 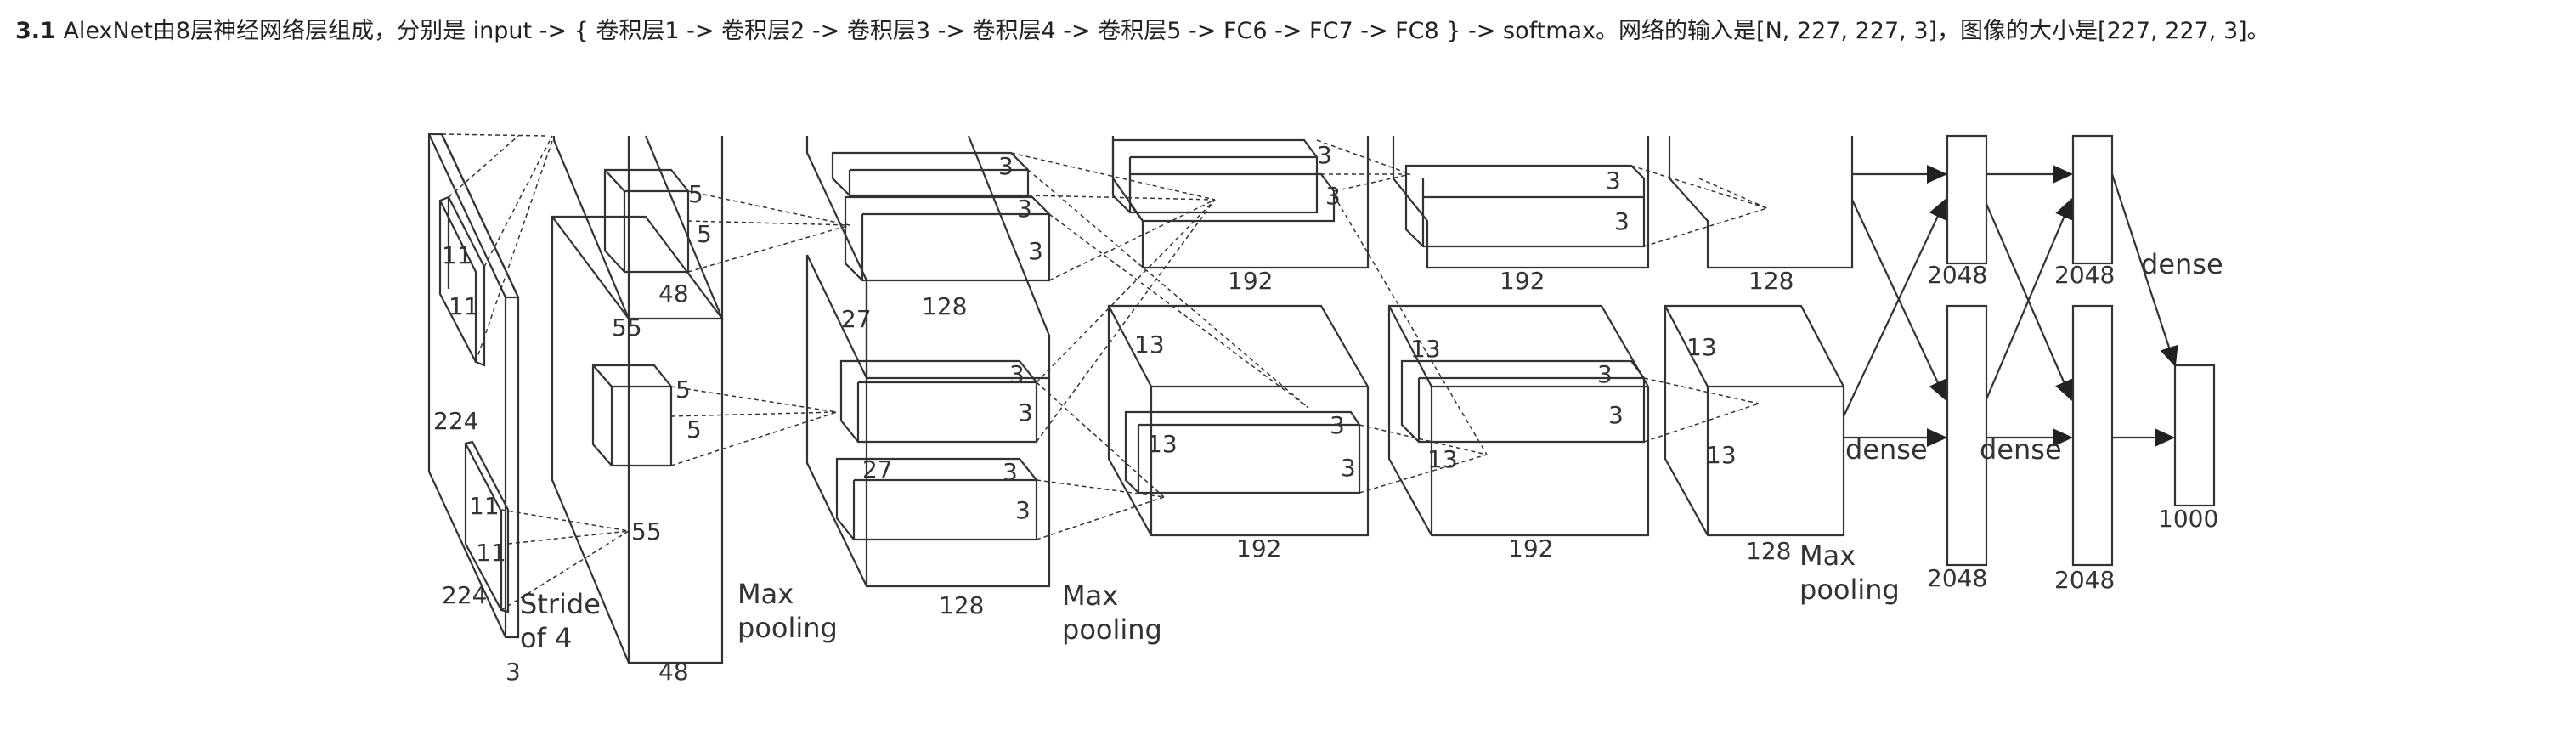 I want to click on fc6-top-bar, so click(x=1967, y=199).